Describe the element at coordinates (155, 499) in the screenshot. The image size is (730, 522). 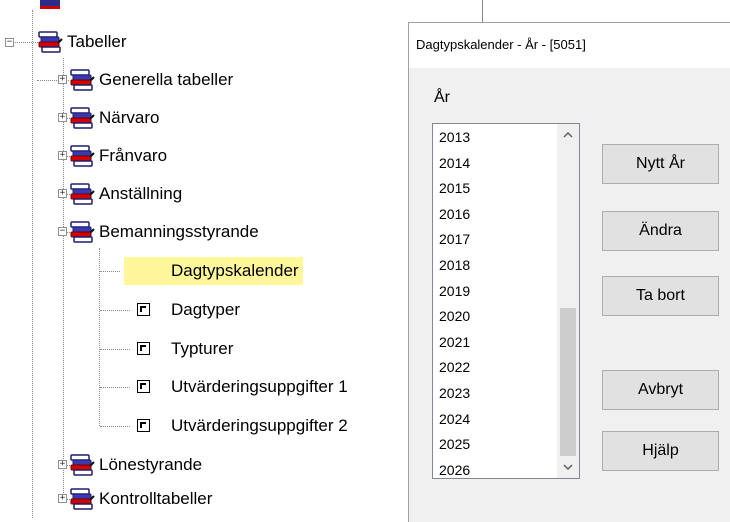
I see `tree-node-kontrolltabeller: Kontrolltabeller` at that location.